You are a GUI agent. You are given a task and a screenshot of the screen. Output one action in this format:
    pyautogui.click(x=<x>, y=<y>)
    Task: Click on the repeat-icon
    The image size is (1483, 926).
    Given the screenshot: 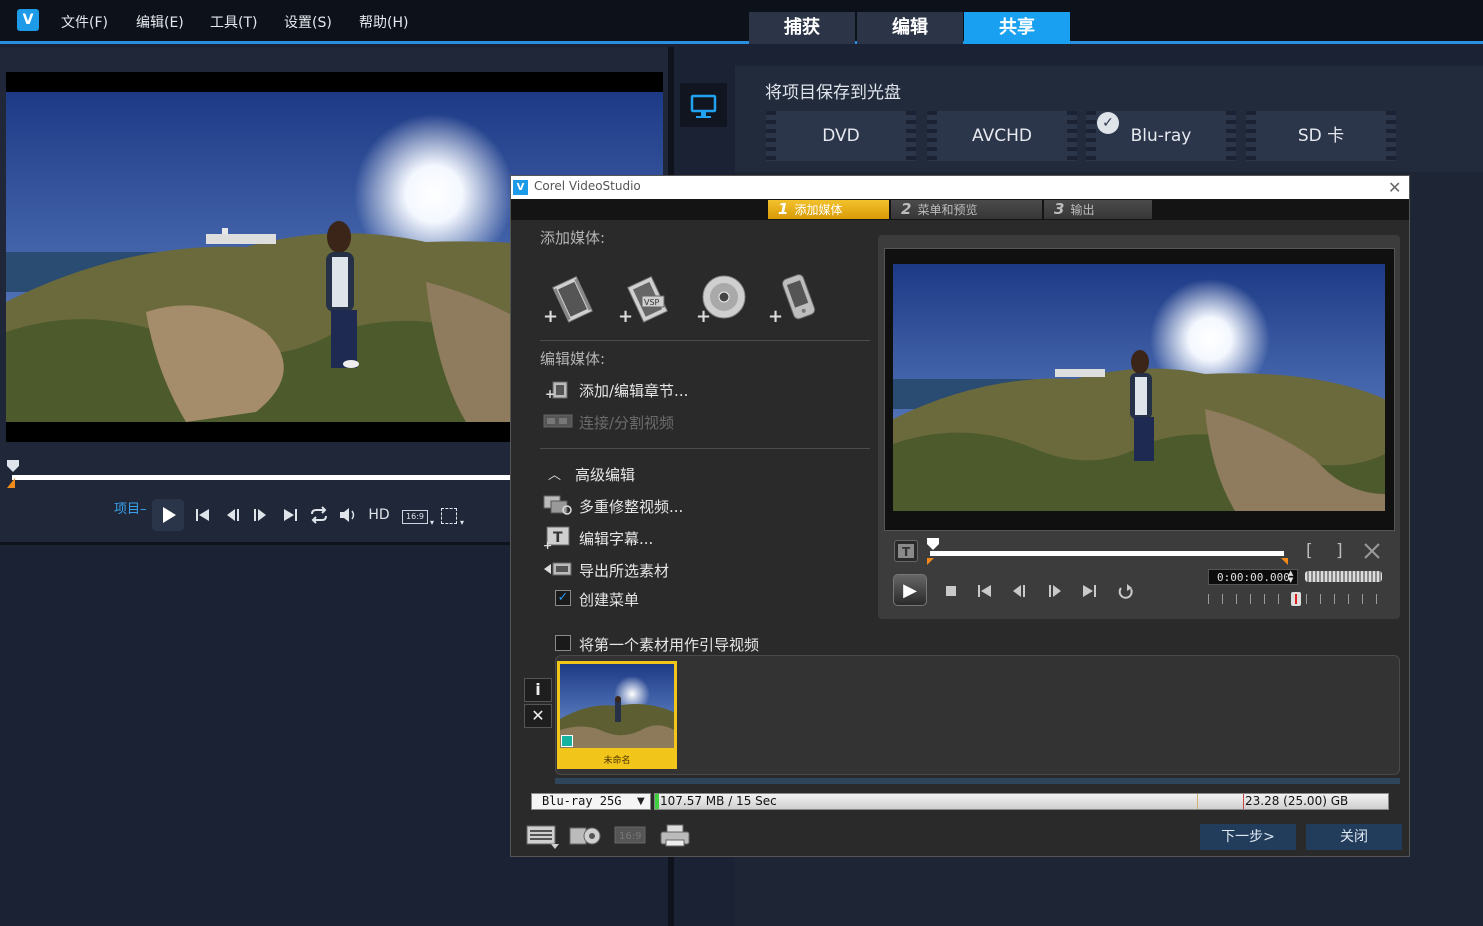 What is the action you would take?
    pyautogui.click(x=1125, y=591)
    